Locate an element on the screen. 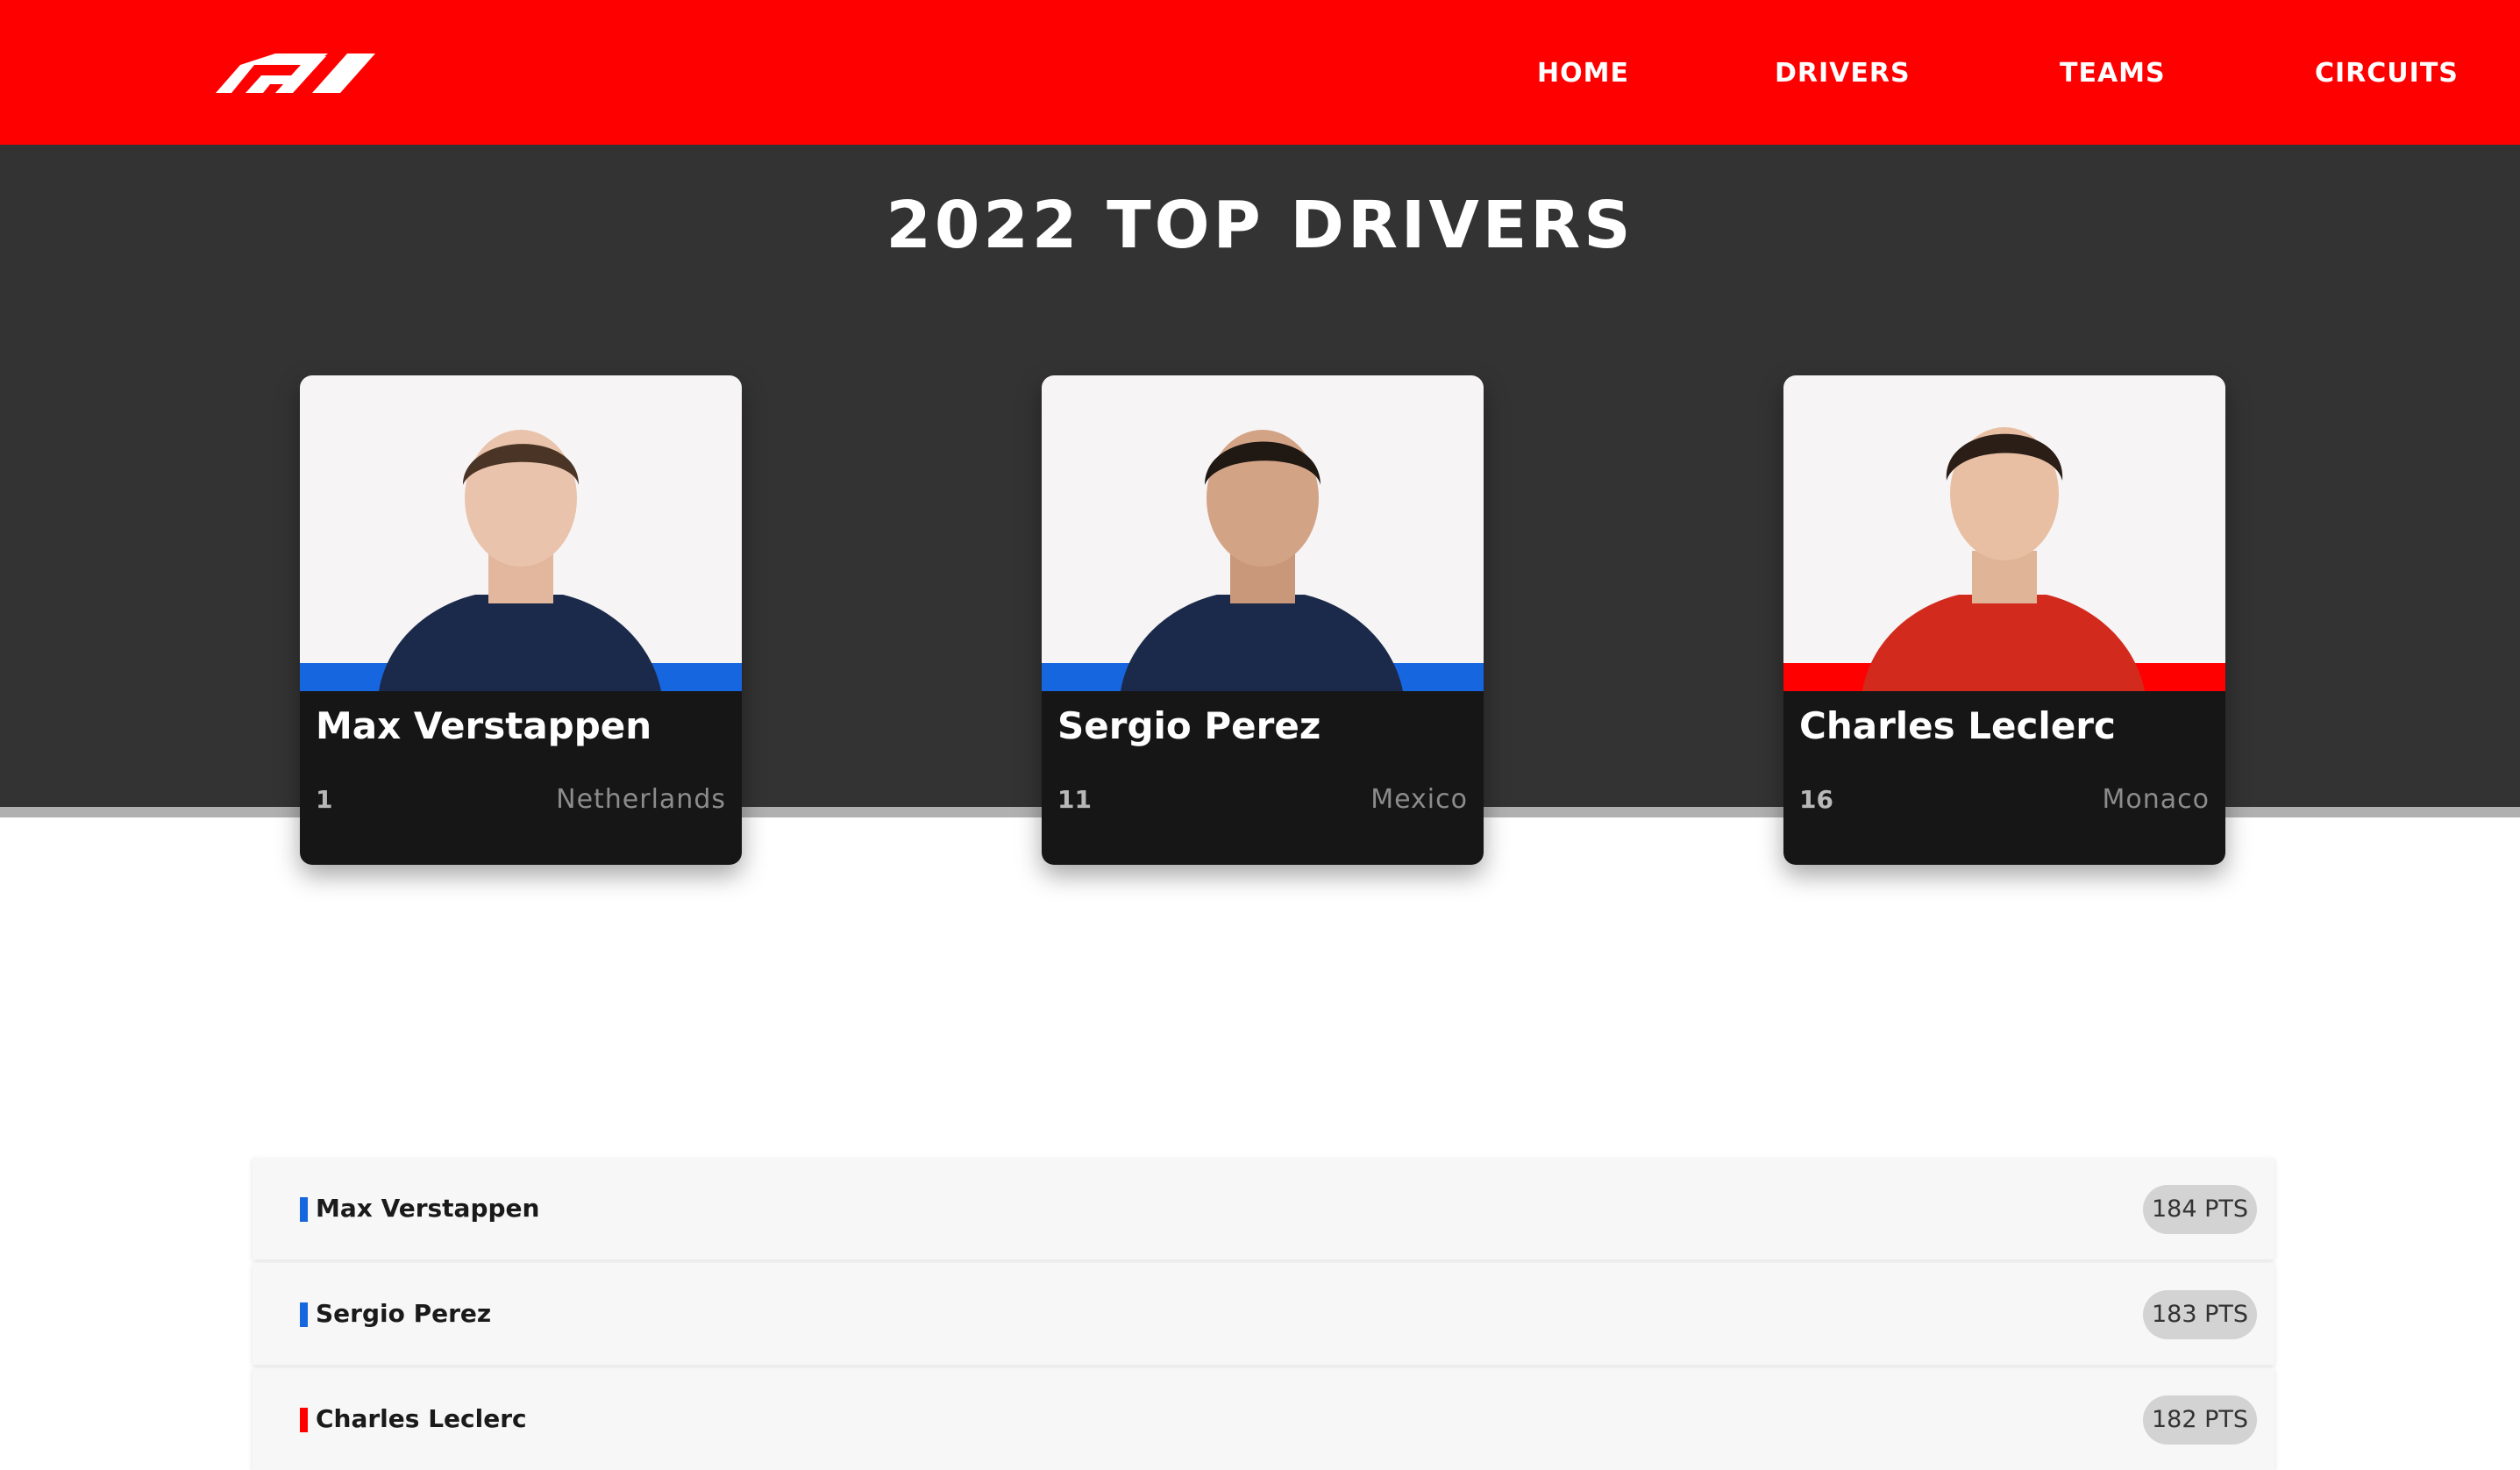 This screenshot has width=2520, height=1470. standings-row: Sergio Perez 183 PTS is located at coordinates (1263, 1314).